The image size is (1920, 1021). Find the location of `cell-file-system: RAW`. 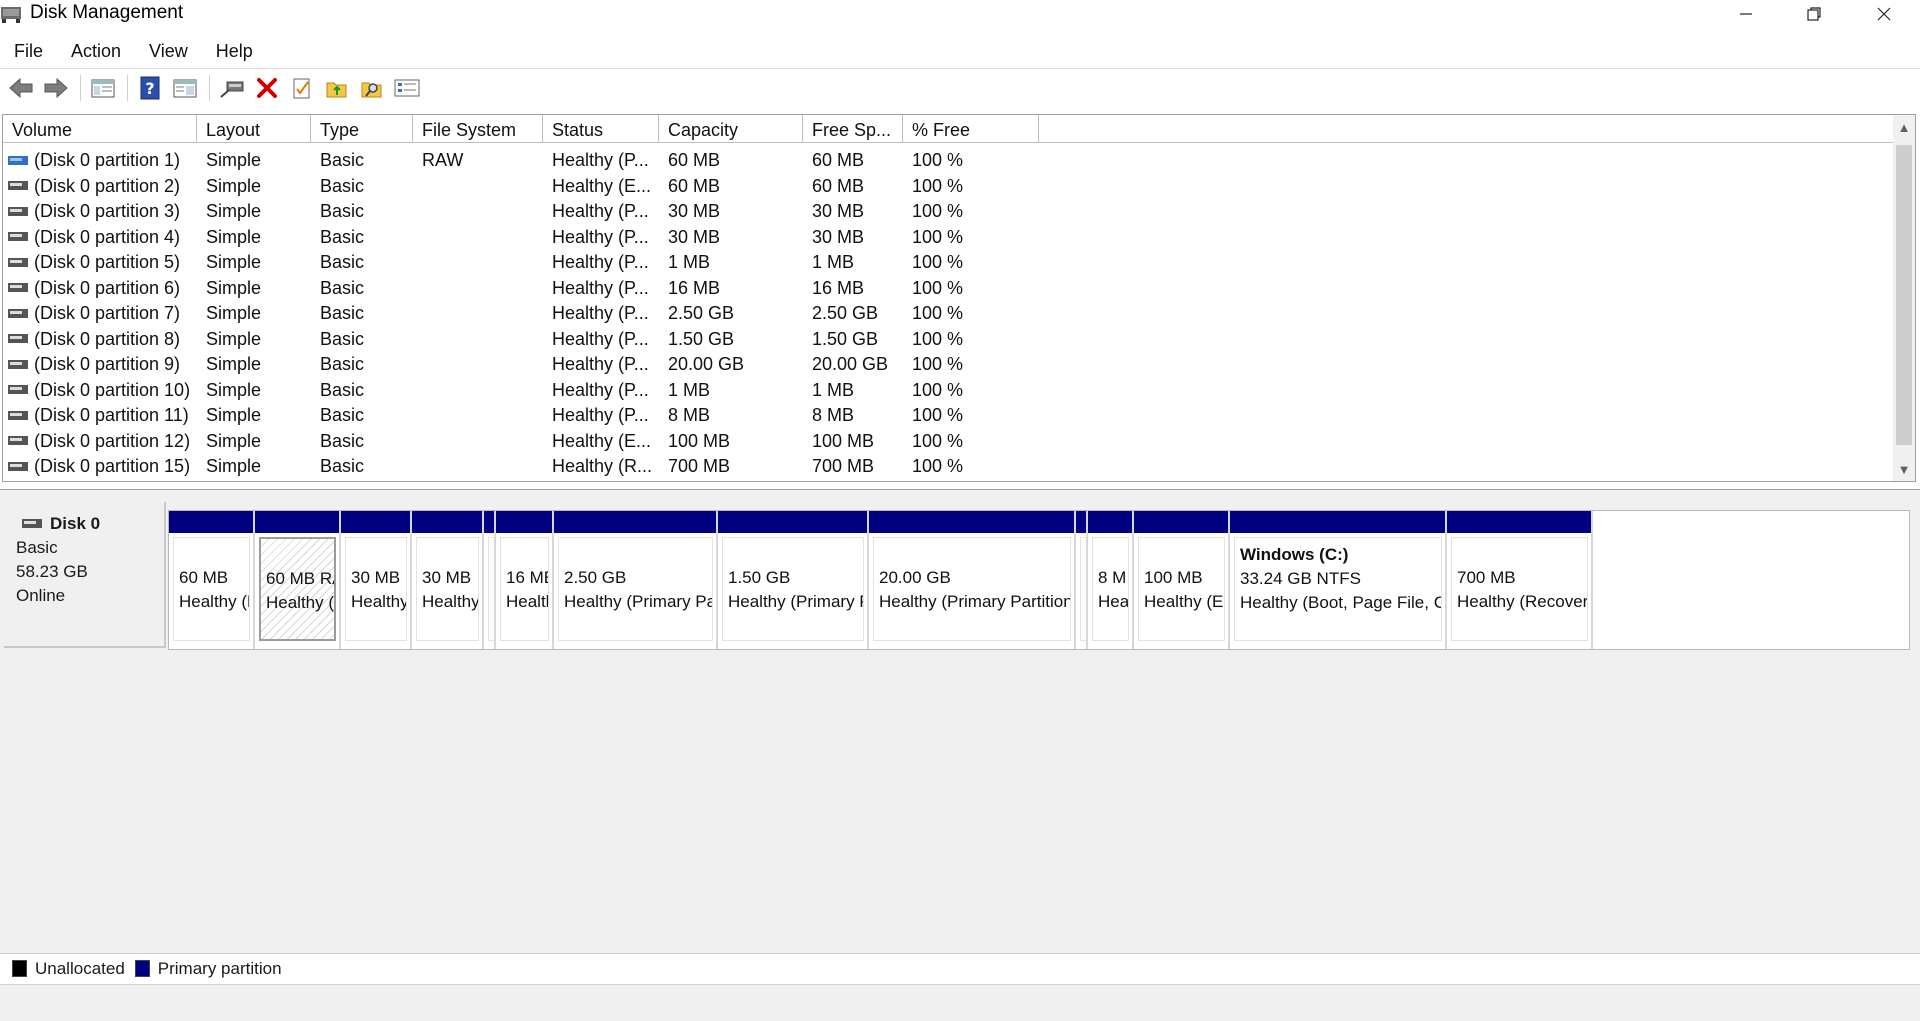

cell-file-system: RAW is located at coordinates (443, 160).